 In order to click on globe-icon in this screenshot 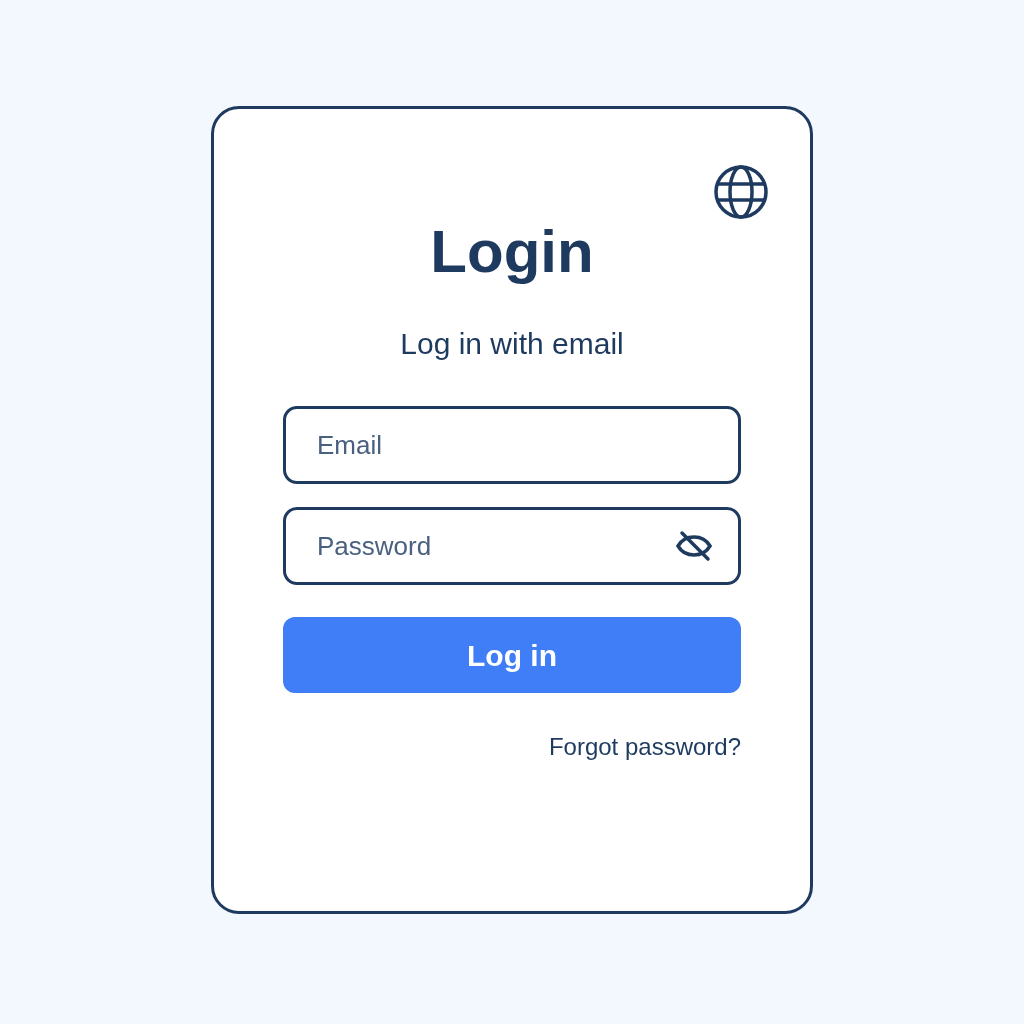, I will do `click(741, 192)`.